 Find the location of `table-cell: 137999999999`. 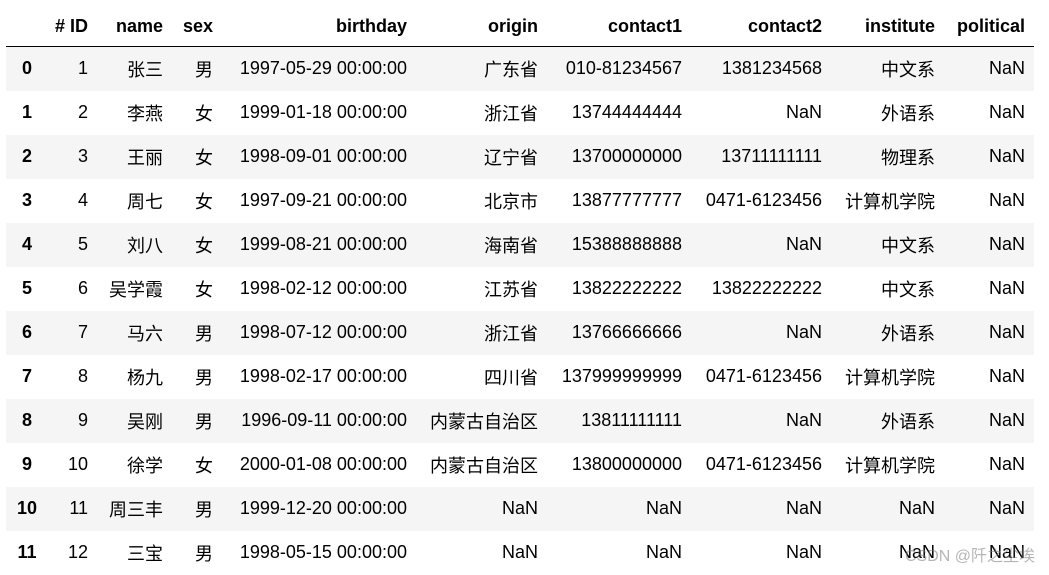

table-cell: 137999999999 is located at coordinates (621, 376).